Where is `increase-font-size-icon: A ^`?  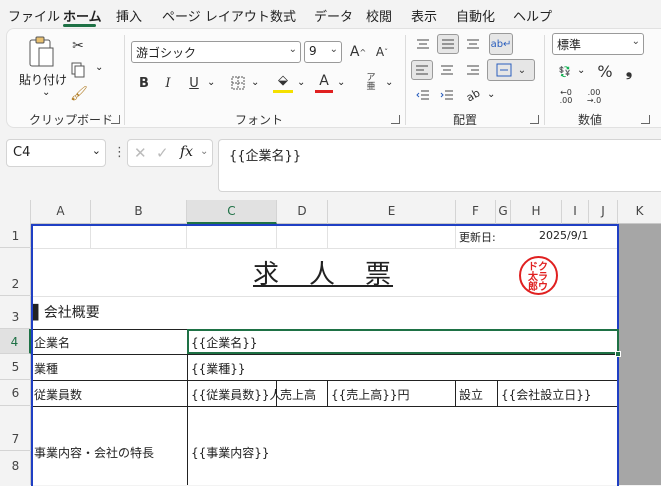
increase-font-size-icon: A ^ is located at coordinates (358, 52).